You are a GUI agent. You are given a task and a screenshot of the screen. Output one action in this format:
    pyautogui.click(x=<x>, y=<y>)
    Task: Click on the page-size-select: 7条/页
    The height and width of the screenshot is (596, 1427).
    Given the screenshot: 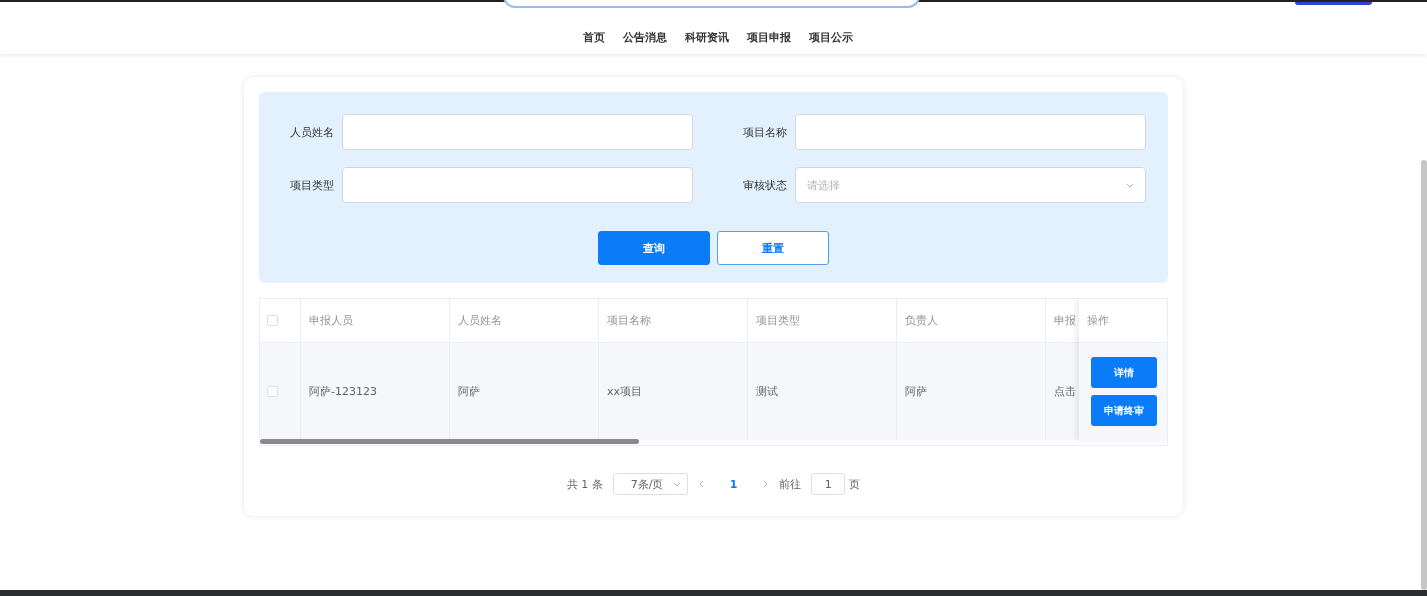 What is the action you would take?
    pyautogui.click(x=650, y=484)
    